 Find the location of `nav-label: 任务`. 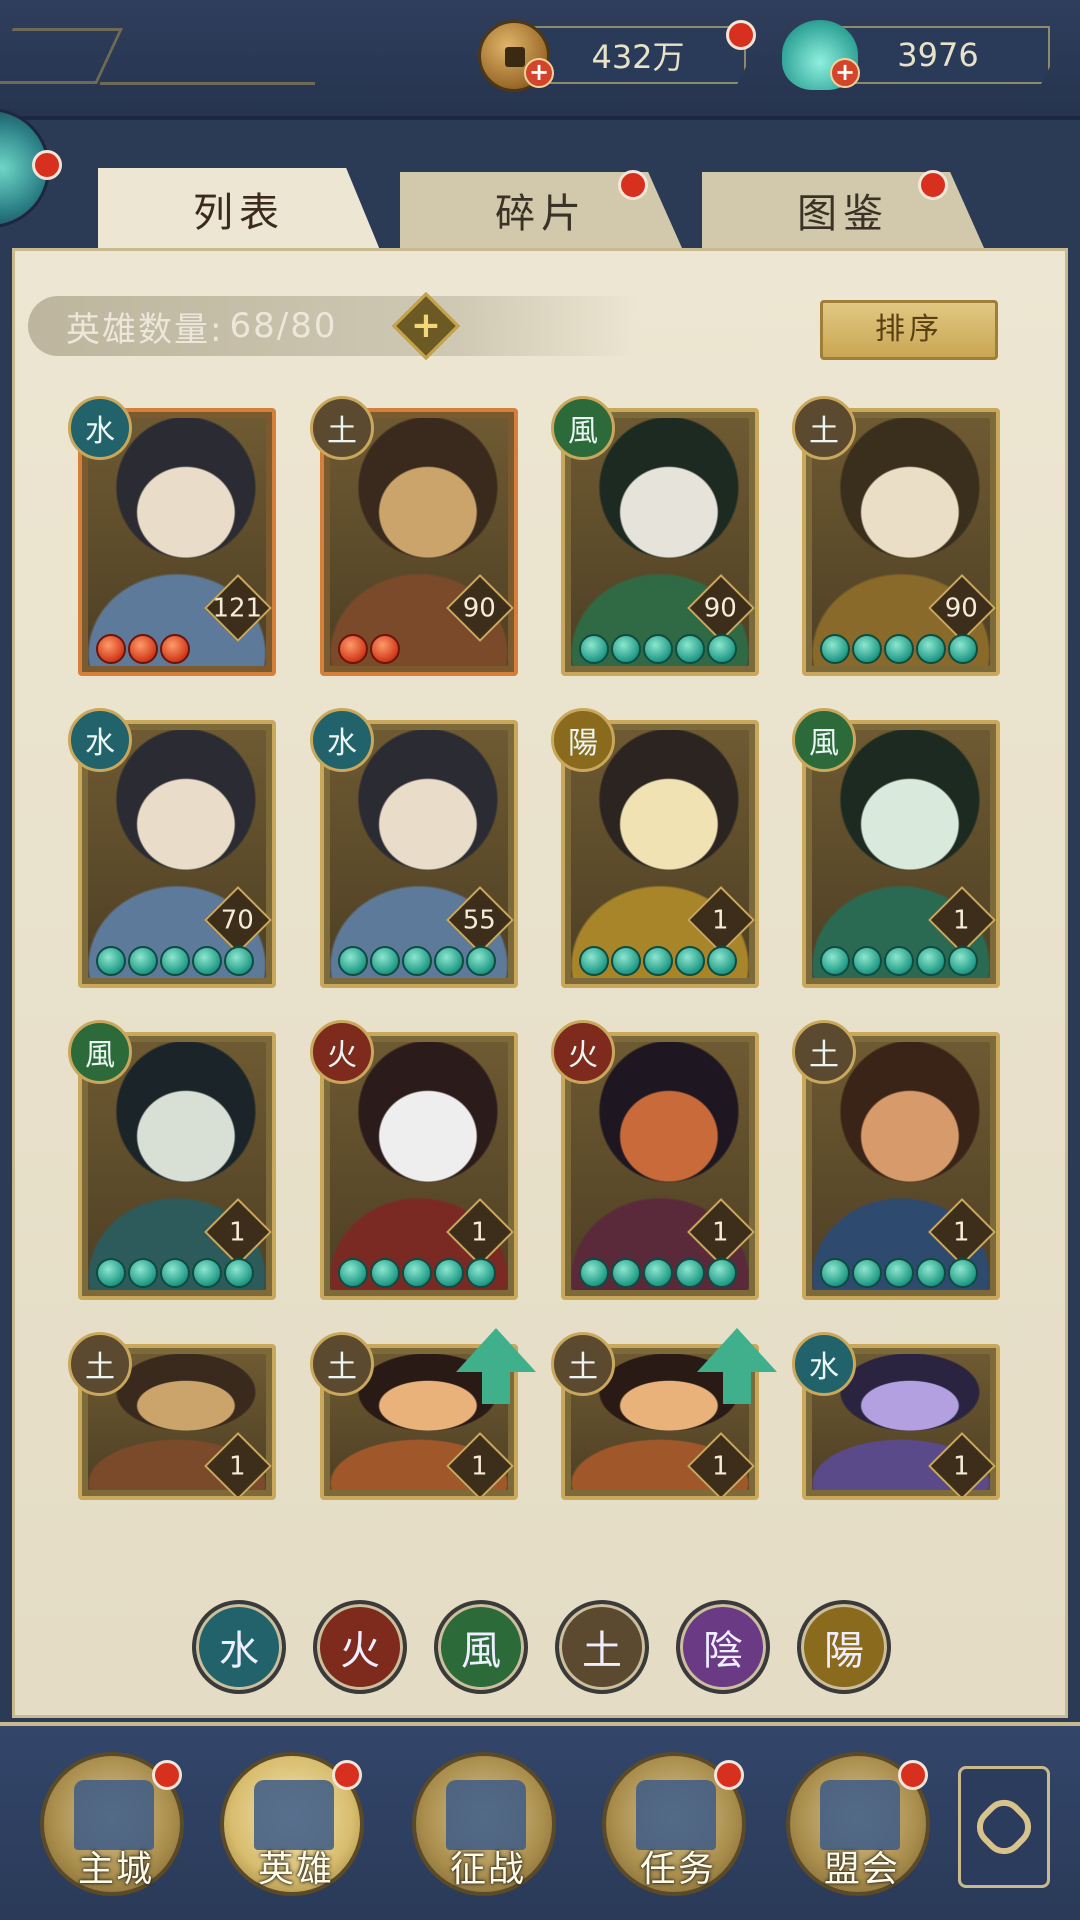

nav-label: 任务 is located at coordinates (677, 1869).